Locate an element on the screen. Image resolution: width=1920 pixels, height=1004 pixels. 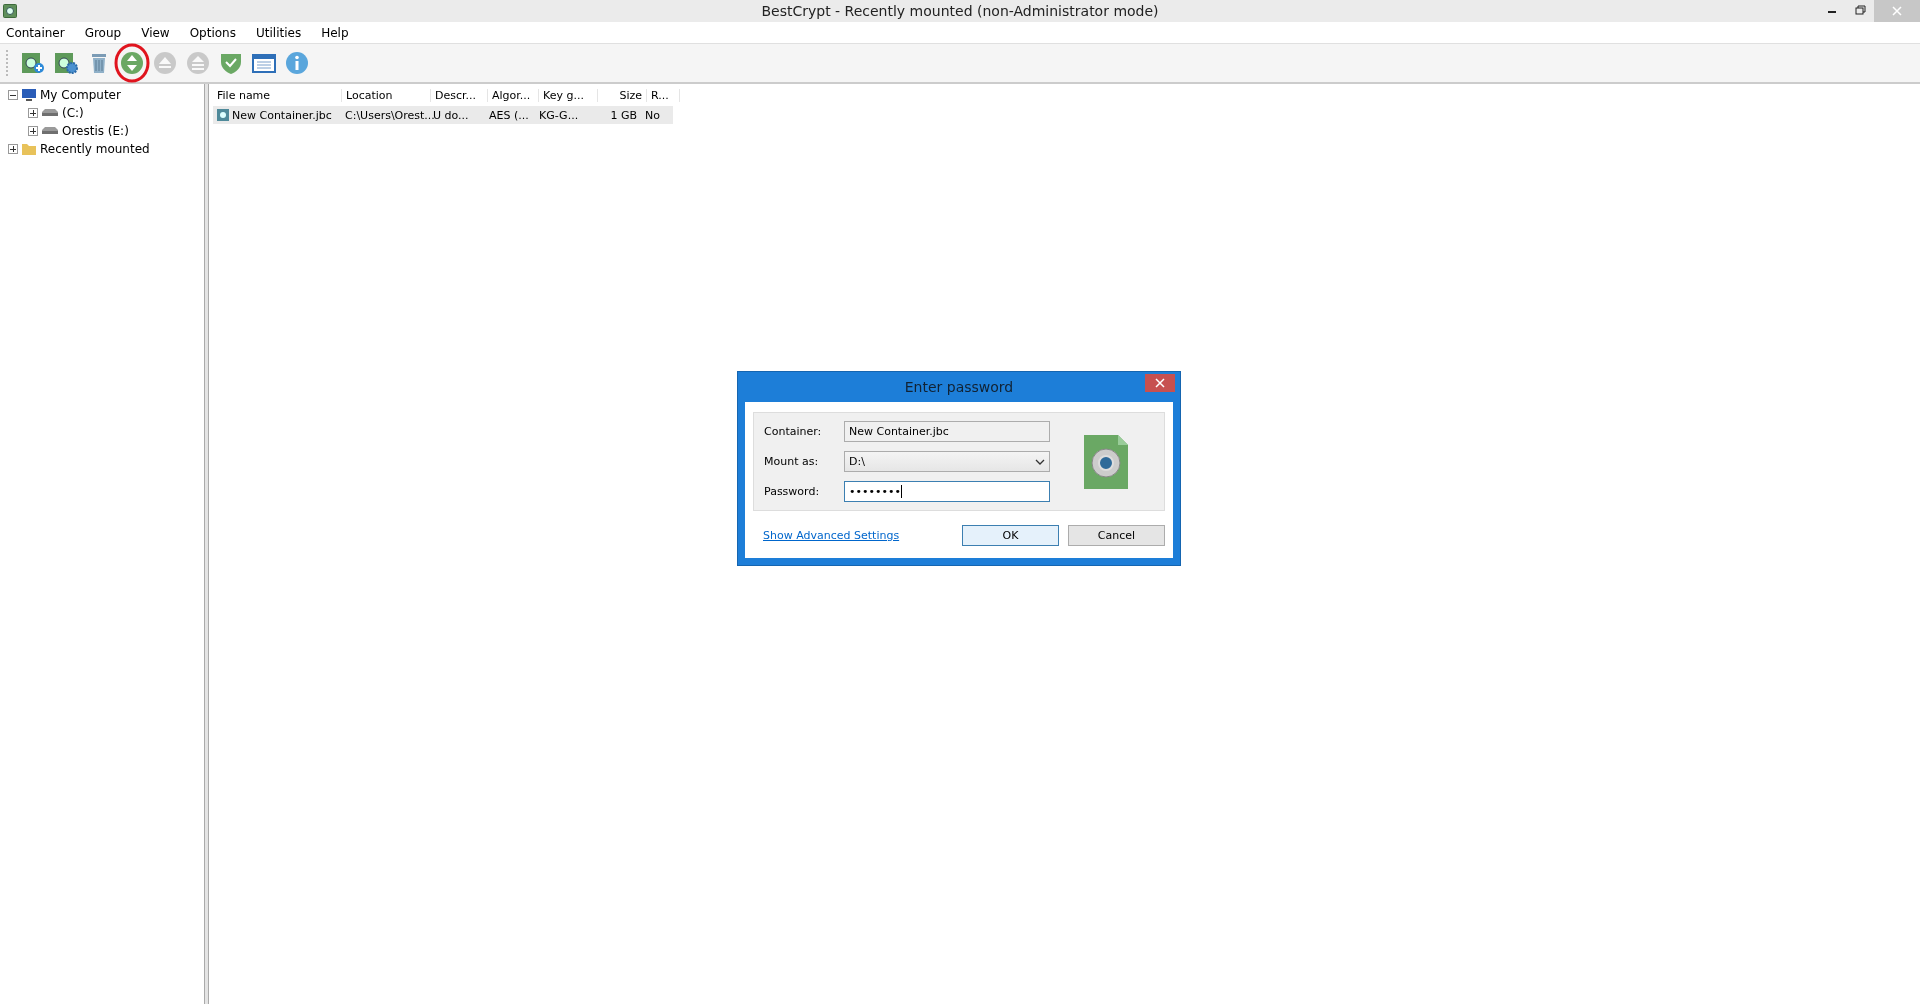
info-icon is located at coordinates (297, 63).